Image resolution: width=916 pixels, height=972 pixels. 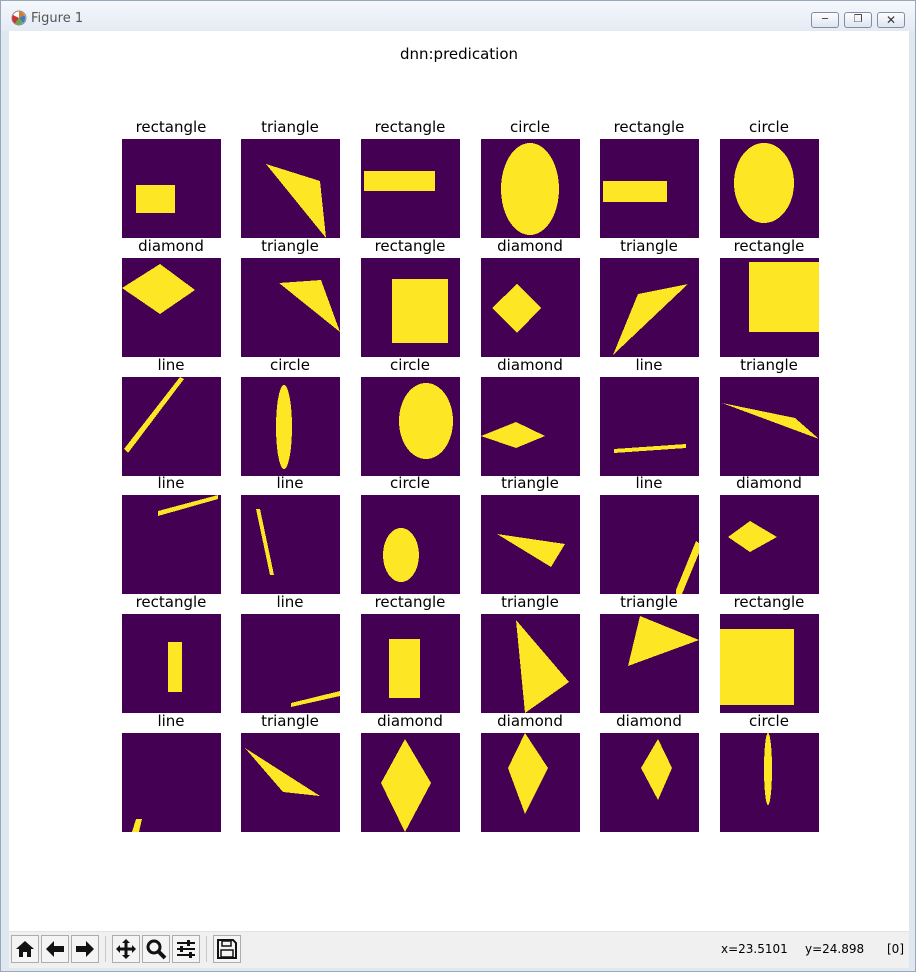 I want to click on x-coordinate-readout: x=23.5101, so click(x=754, y=949).